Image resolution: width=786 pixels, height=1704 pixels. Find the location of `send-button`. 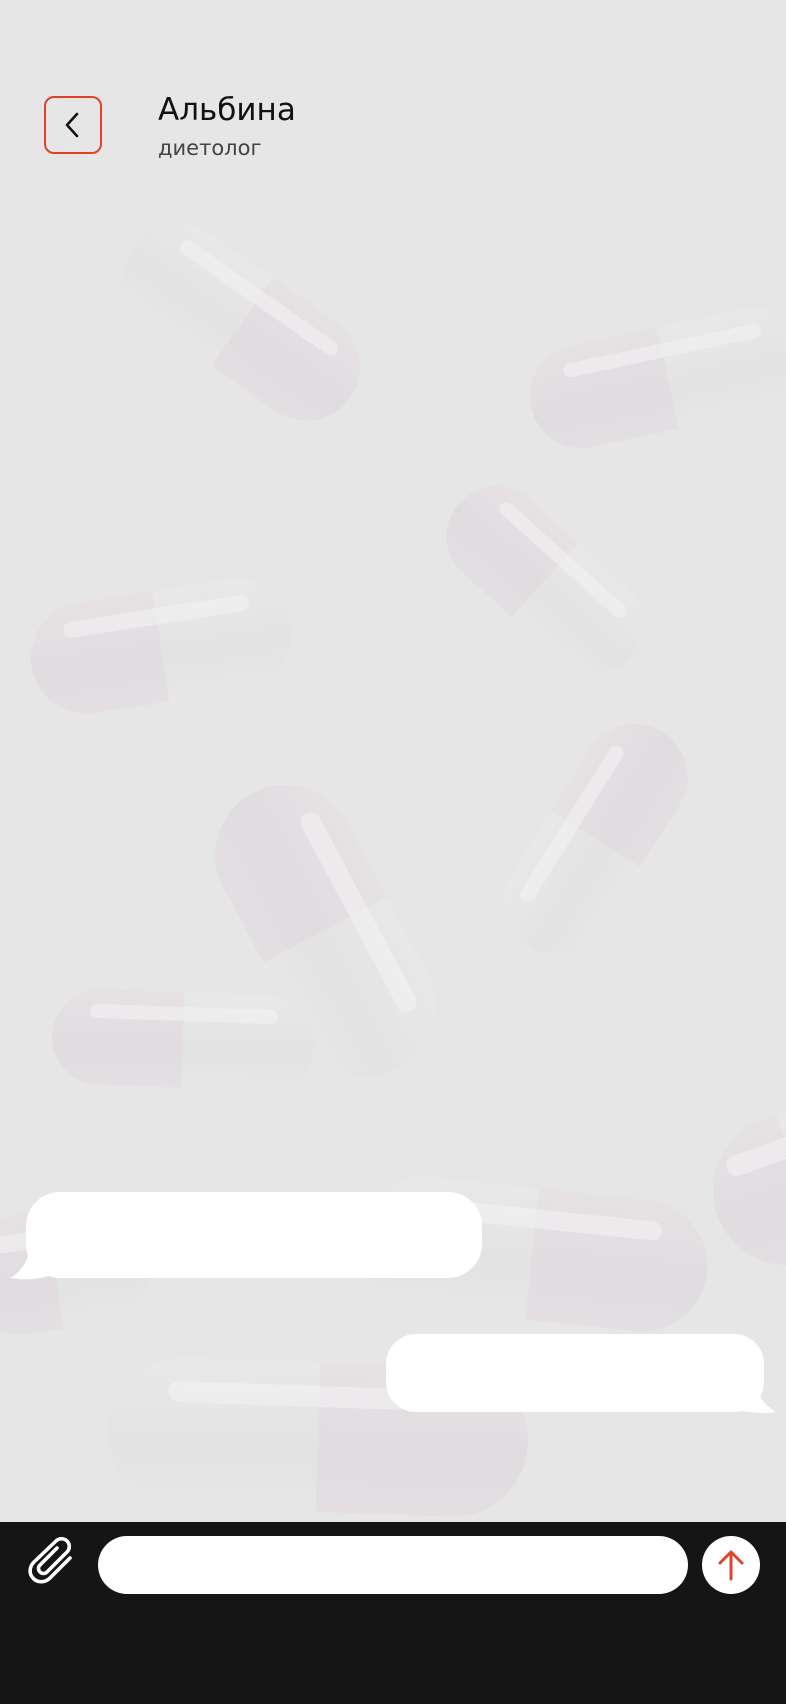

send-button is located at coordinates (731, 1565).